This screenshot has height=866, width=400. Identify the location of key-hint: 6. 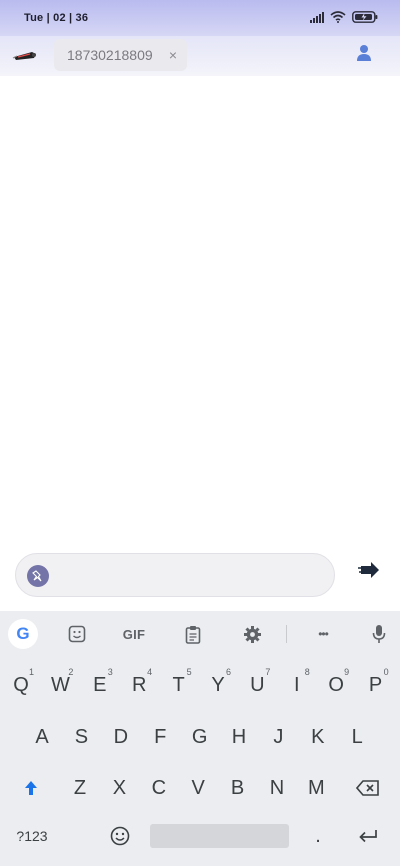
(228, 672).